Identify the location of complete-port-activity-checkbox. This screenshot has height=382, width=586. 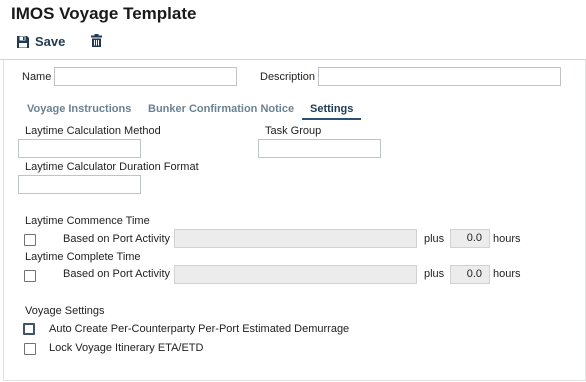
(30, 276).